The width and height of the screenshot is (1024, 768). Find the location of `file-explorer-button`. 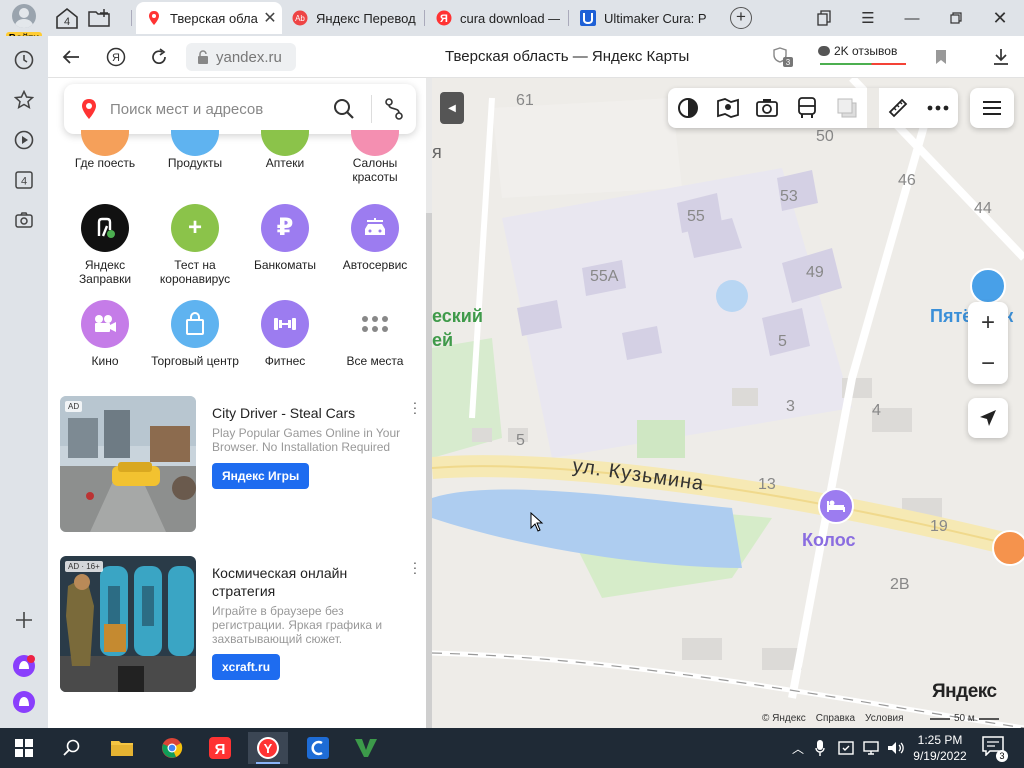

file-explorer-button is located at coordinates (122, 748).